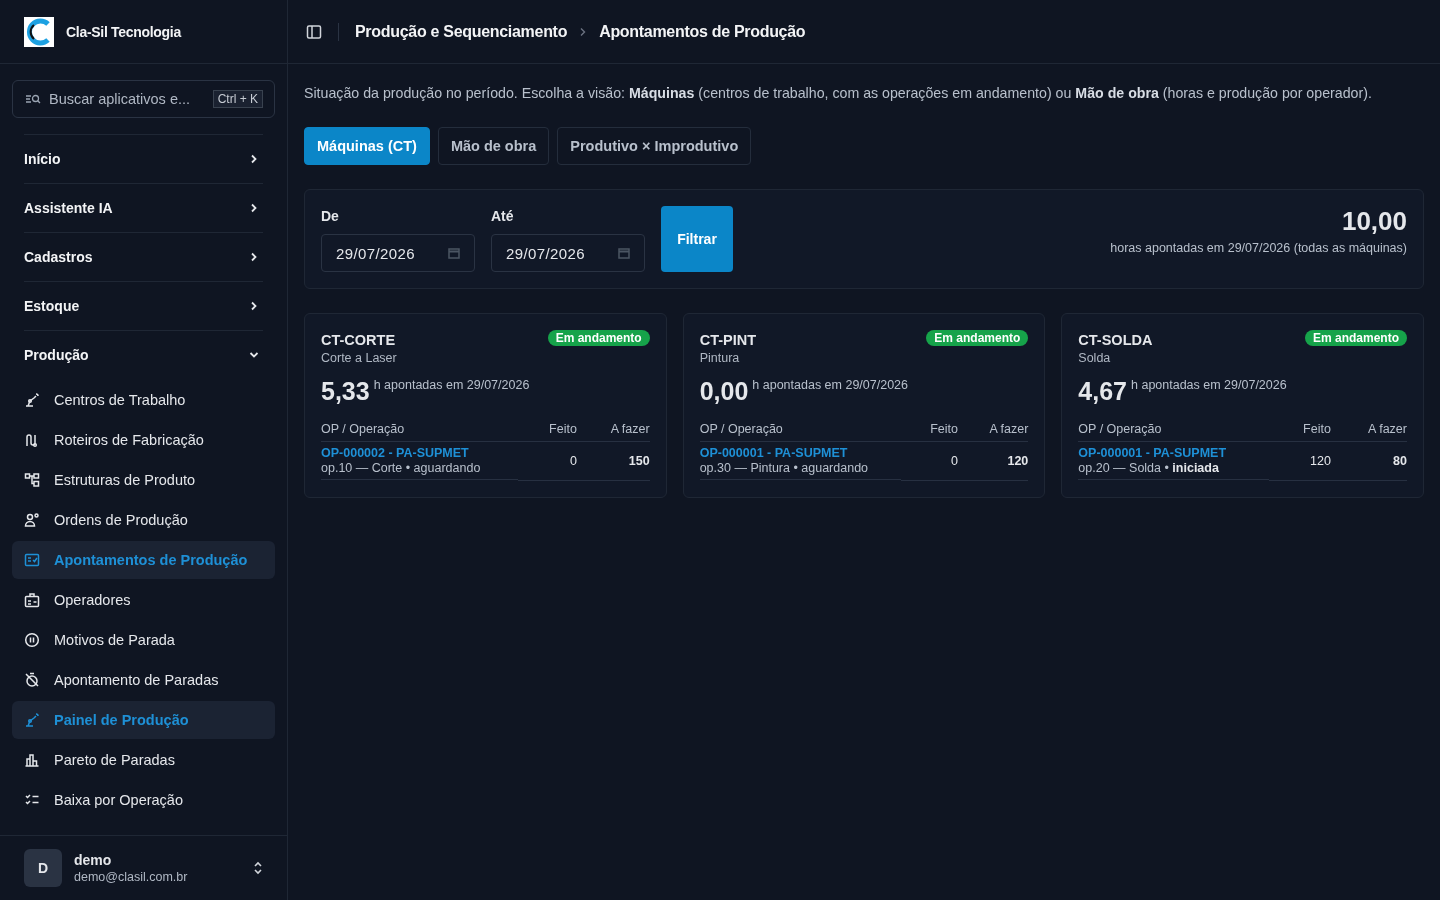  Describe the element at coordinates (724, 391) in the screenshot. I see `hours-value: 0,00` at that location.